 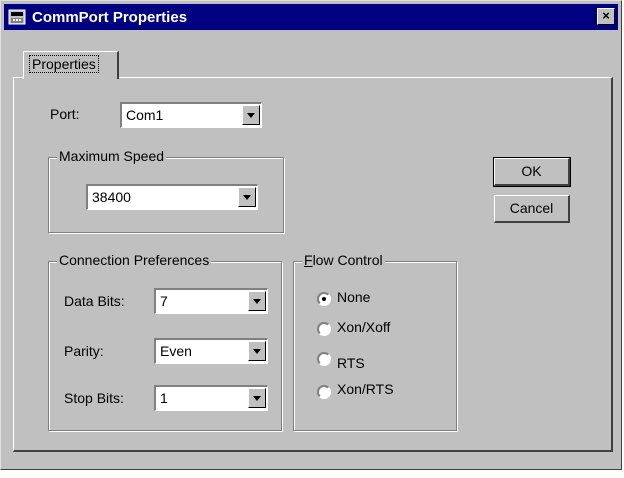 I want to click on data-bits-value: 7, so click(x=164, y=301).